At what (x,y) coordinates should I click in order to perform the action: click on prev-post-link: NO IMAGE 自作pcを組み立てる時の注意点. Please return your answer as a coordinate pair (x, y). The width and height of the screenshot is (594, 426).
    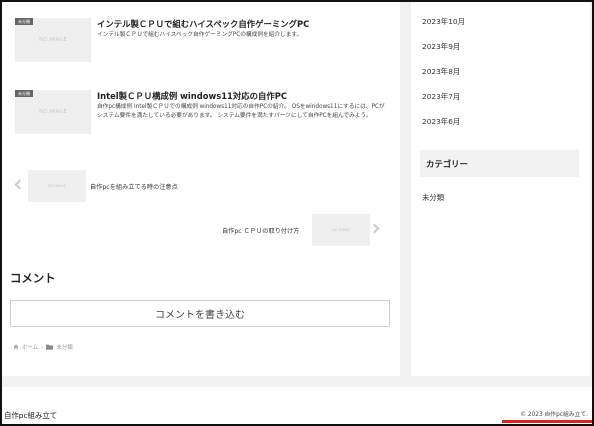
    Looking at the image, I should click on (132, 186).